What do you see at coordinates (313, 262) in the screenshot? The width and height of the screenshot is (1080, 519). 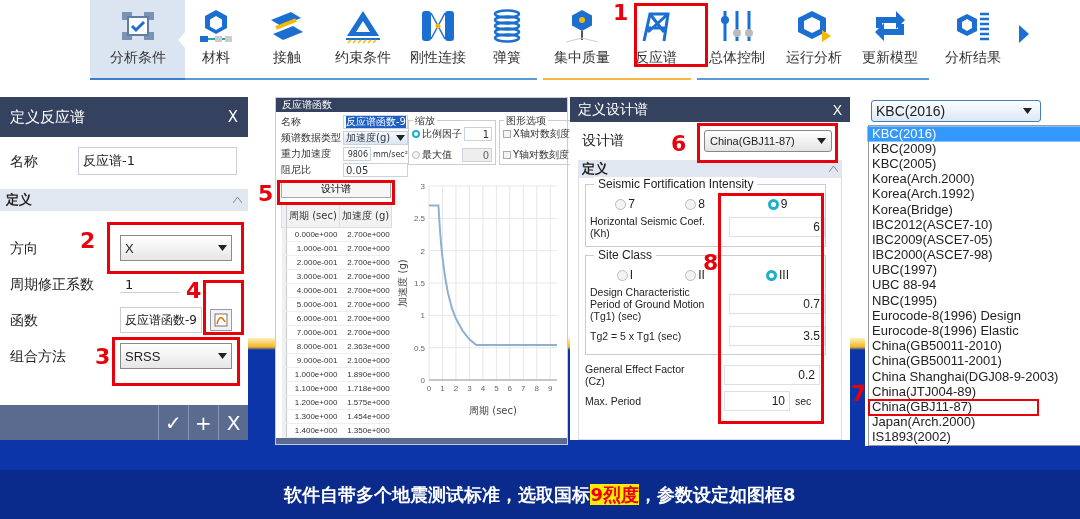 I see `table-cell: 2.000e-001` at bounding box center [313, 262].